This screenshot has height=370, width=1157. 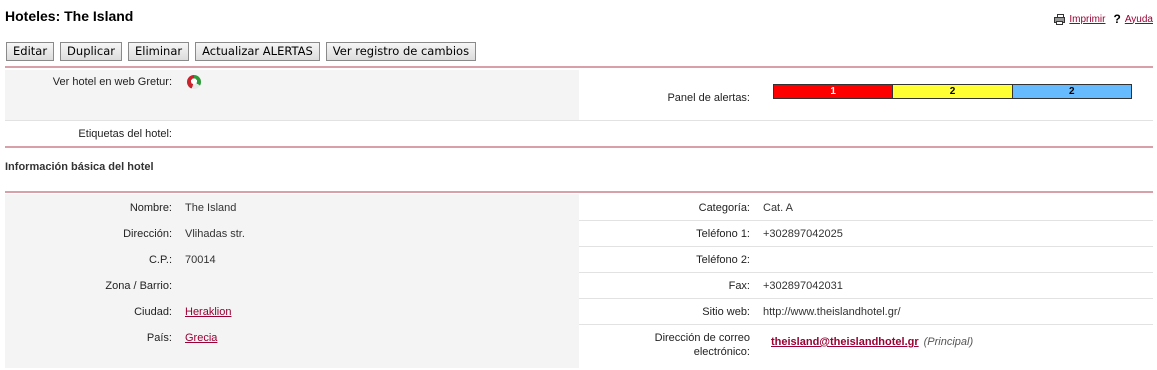 What do you see at coordinates (91, 311) in the screenshot?
I see `city-label: Ciudad:` at bounding box center [91, 311].